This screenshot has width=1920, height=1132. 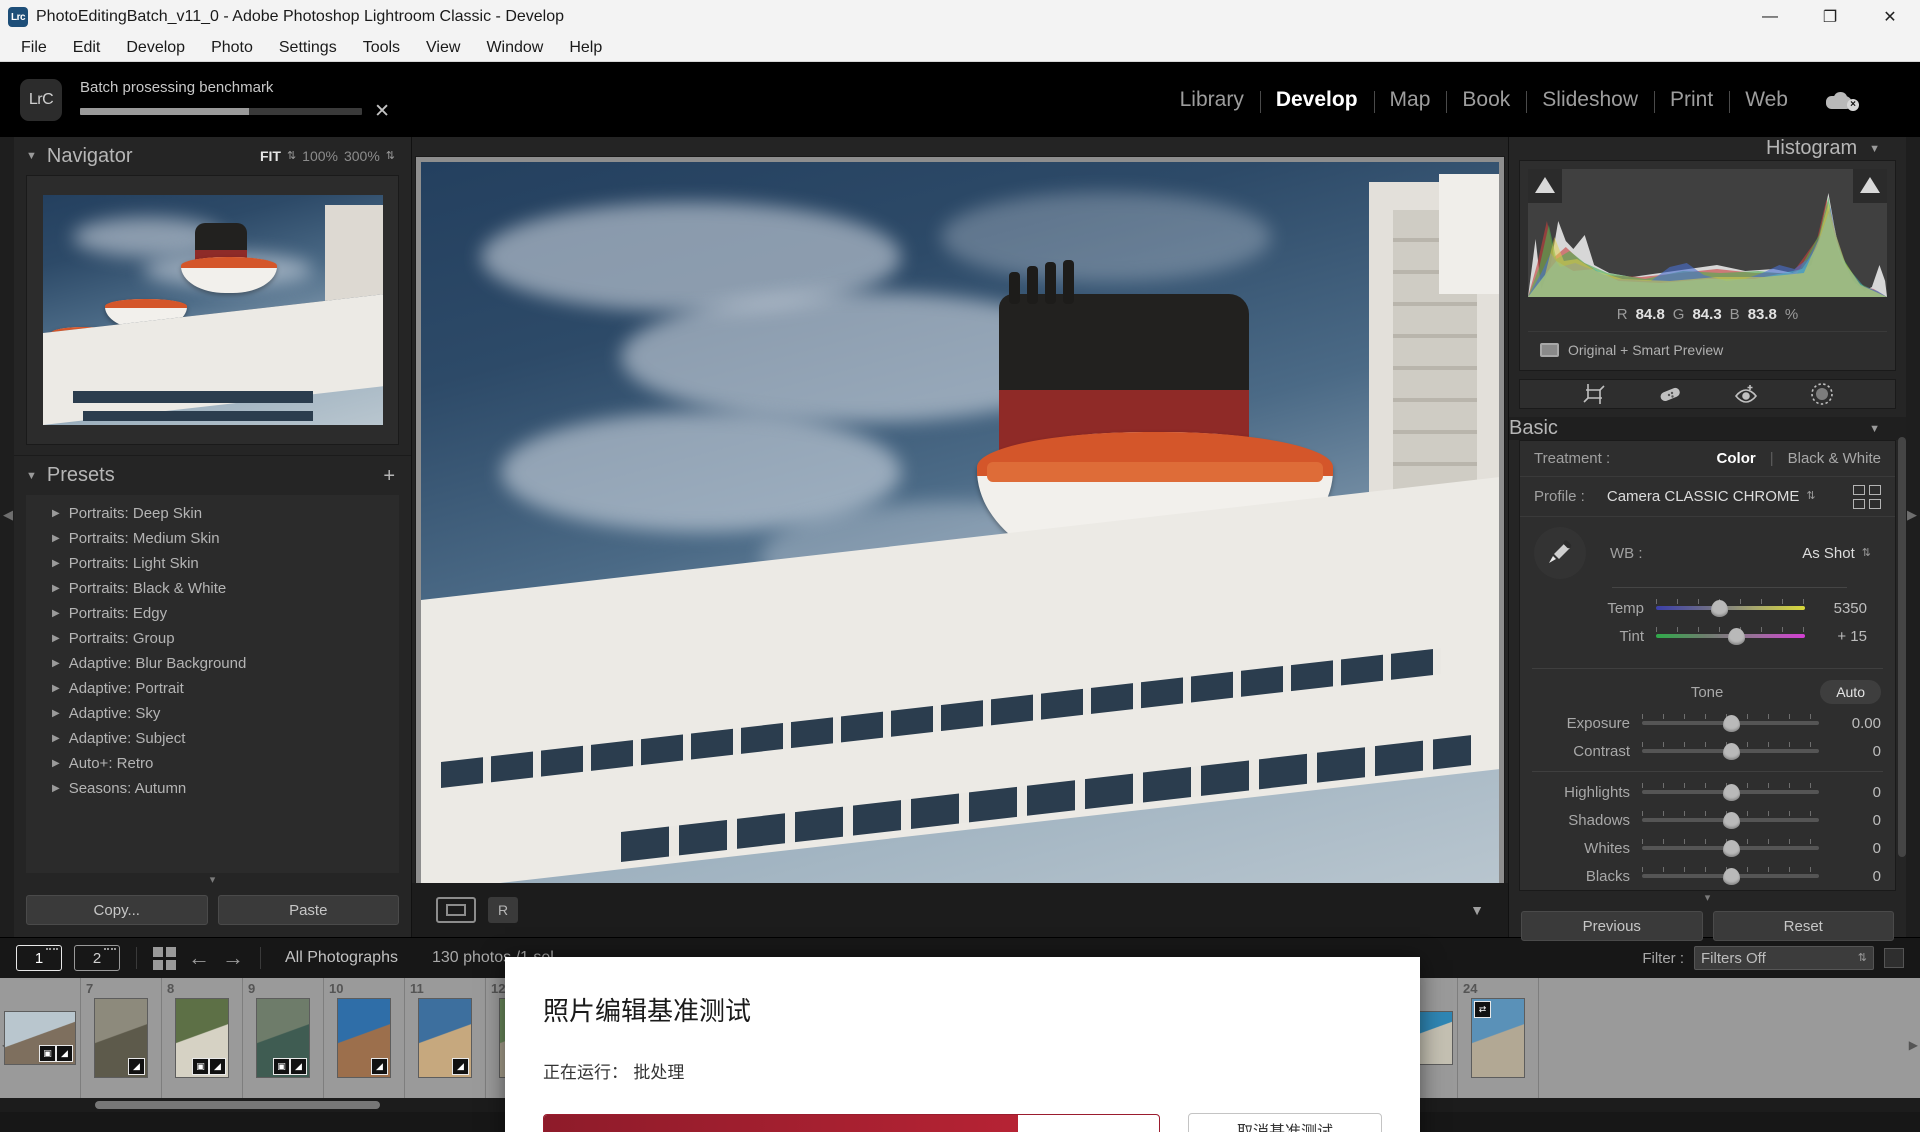 I want to click on slider-knob-tint, so click(x=1737, y=636).